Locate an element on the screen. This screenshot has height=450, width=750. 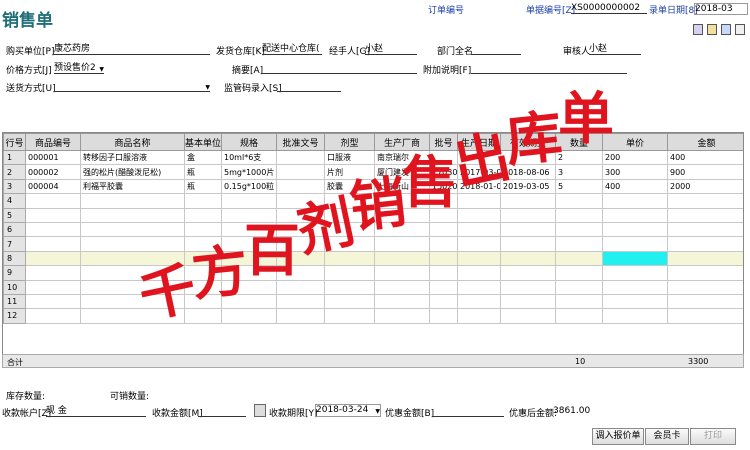
column-header: 金额 is located at coordinates (705, 142).